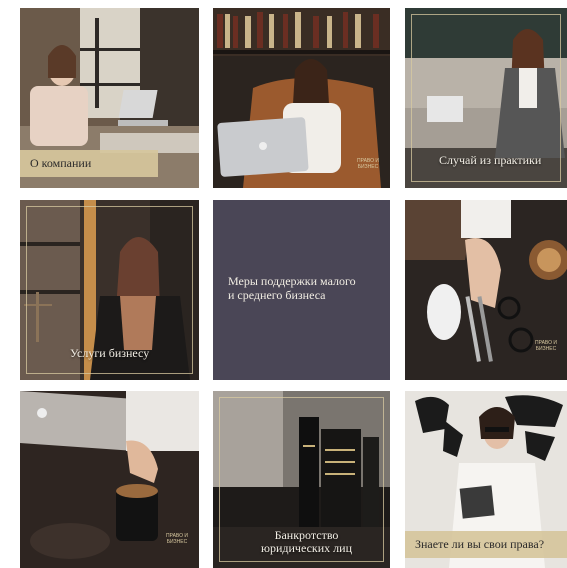 Image resolution: width=567 pixels, height=568 pixels. Describe the element at coordinates (490, 160) in the screenshot. I see `caption-case-study: Случай из практики` at that location.